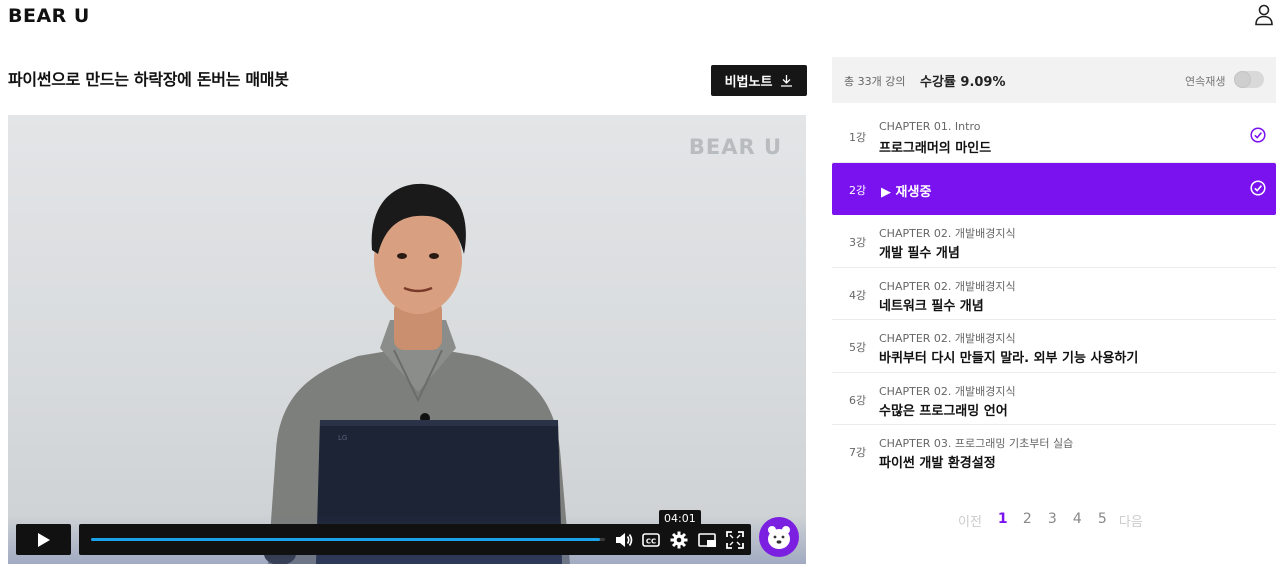 This screenshot has height=569, width=1280. Describe the element at coordinates (1054, 399) in the screenshot. I see `lesson-item: 6강 CHAPTER 02. 개발배경지식 수많은 프로그래밍 언어` at that location.